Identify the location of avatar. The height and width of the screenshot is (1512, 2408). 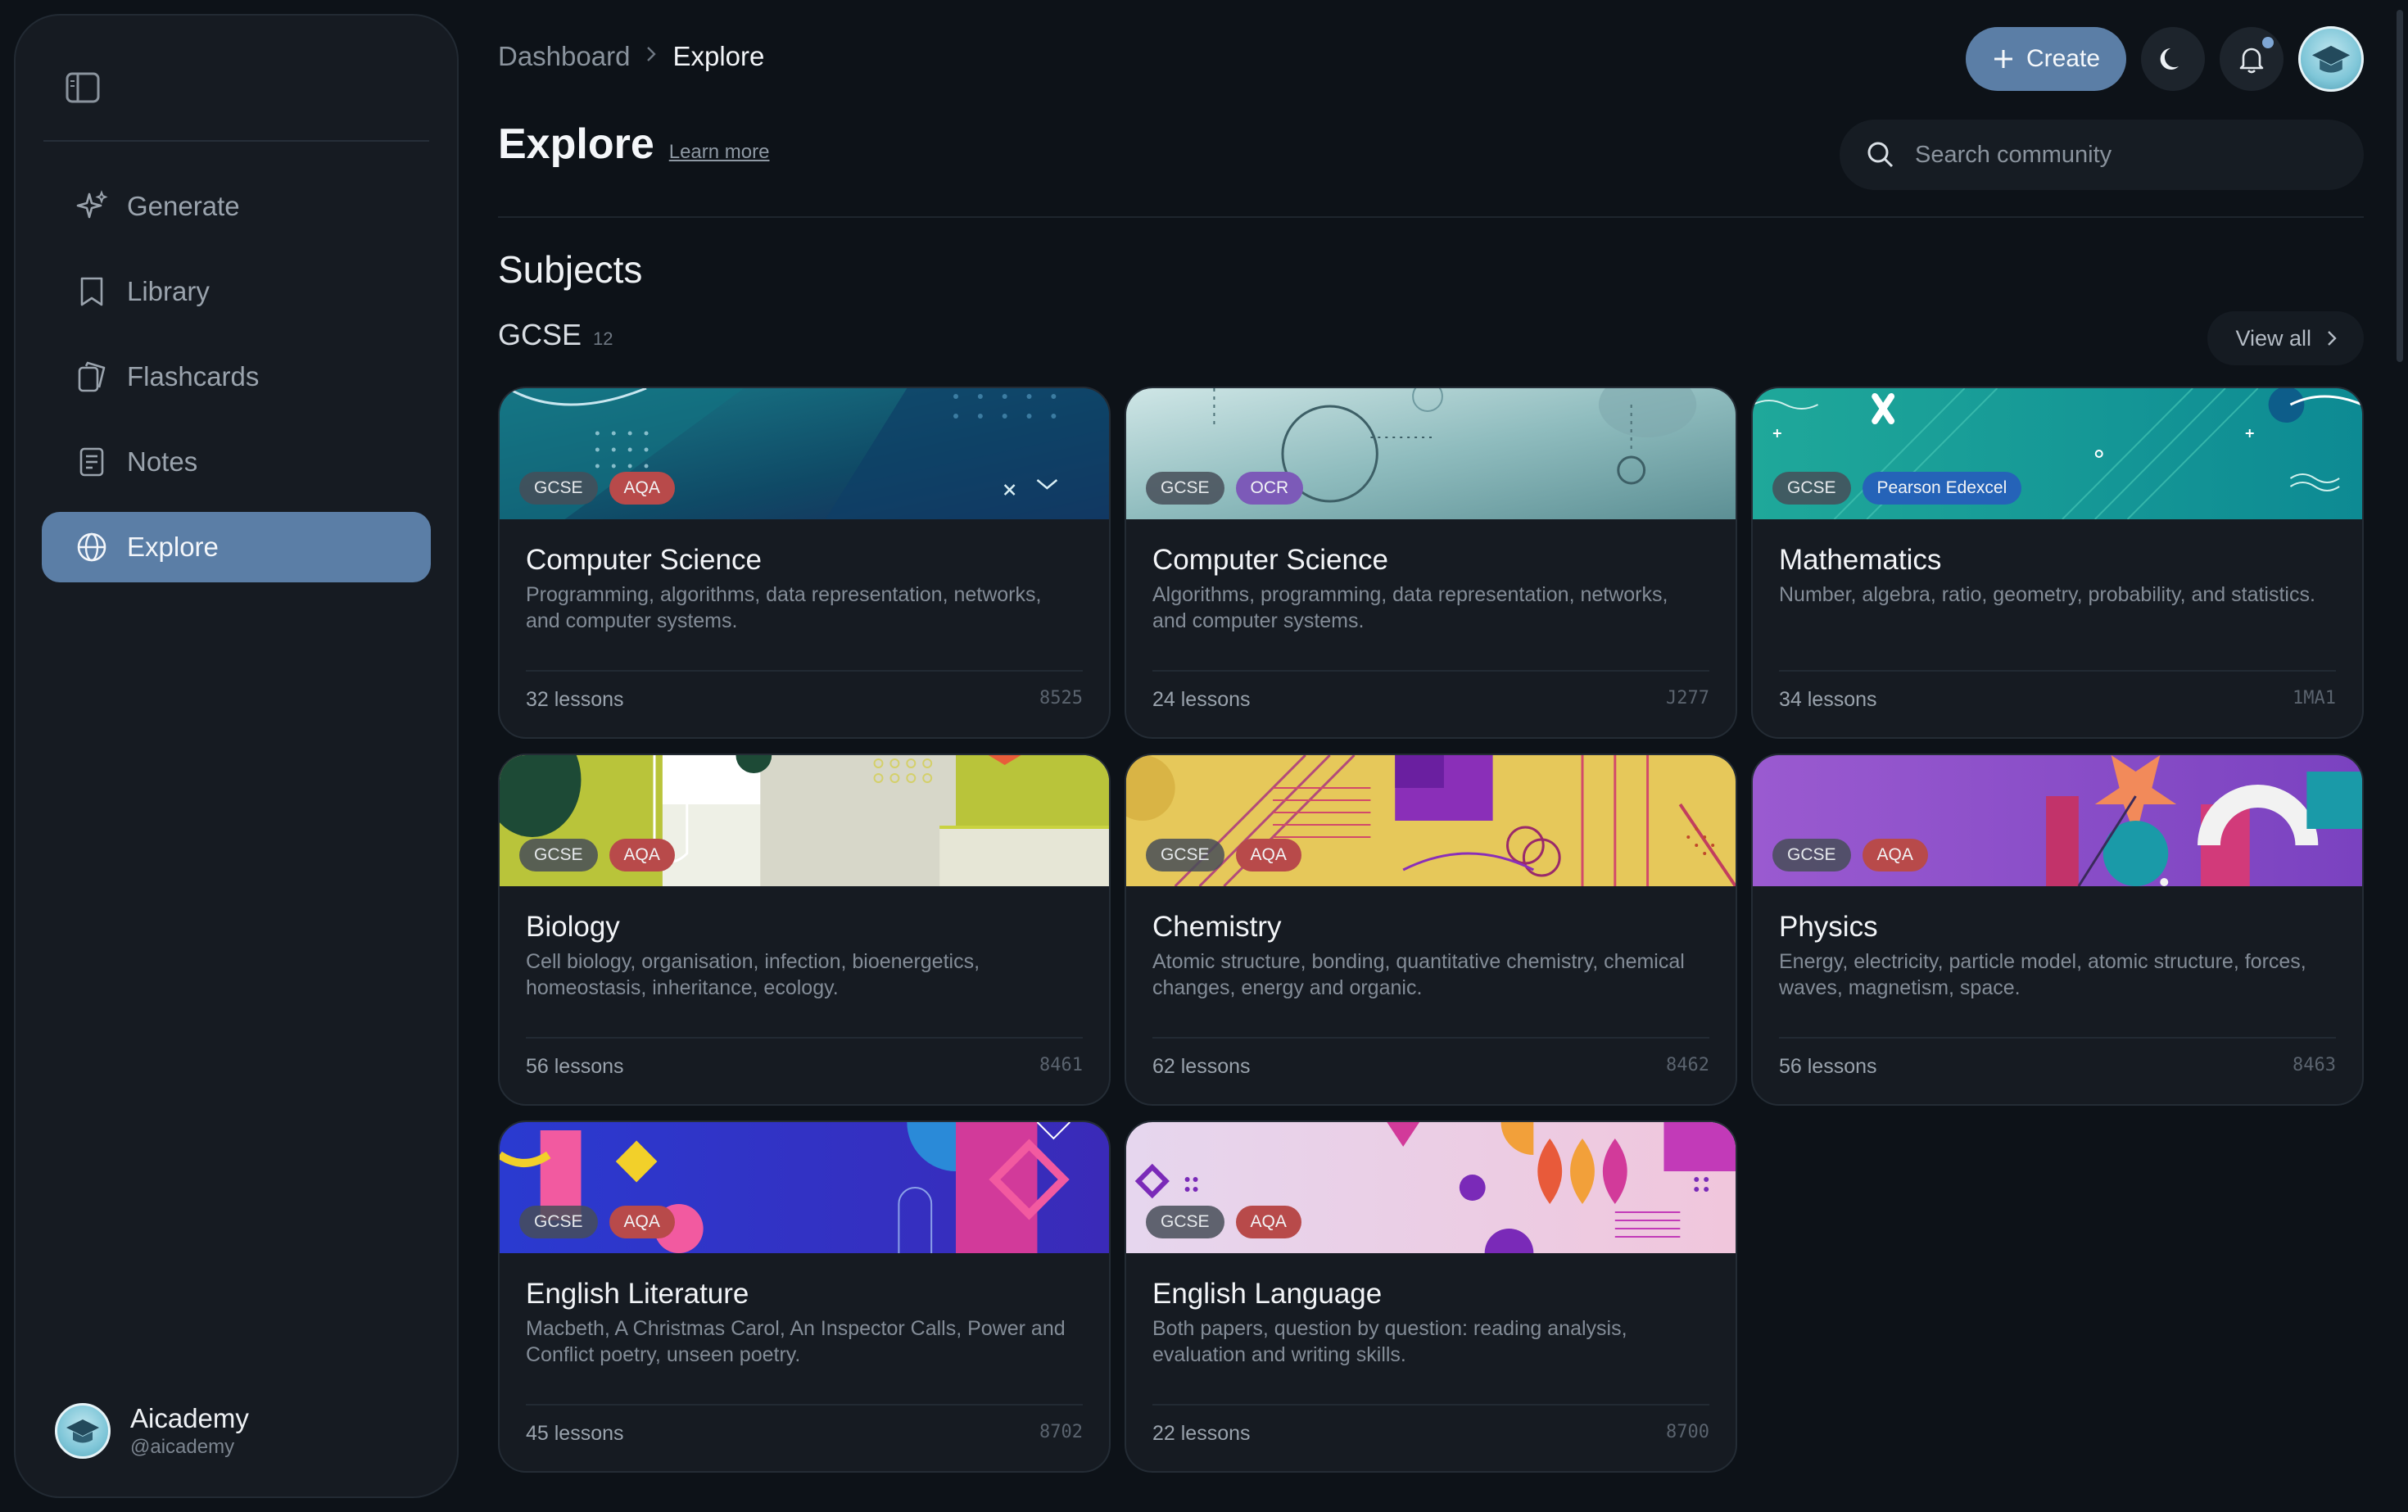
(83, 1431).